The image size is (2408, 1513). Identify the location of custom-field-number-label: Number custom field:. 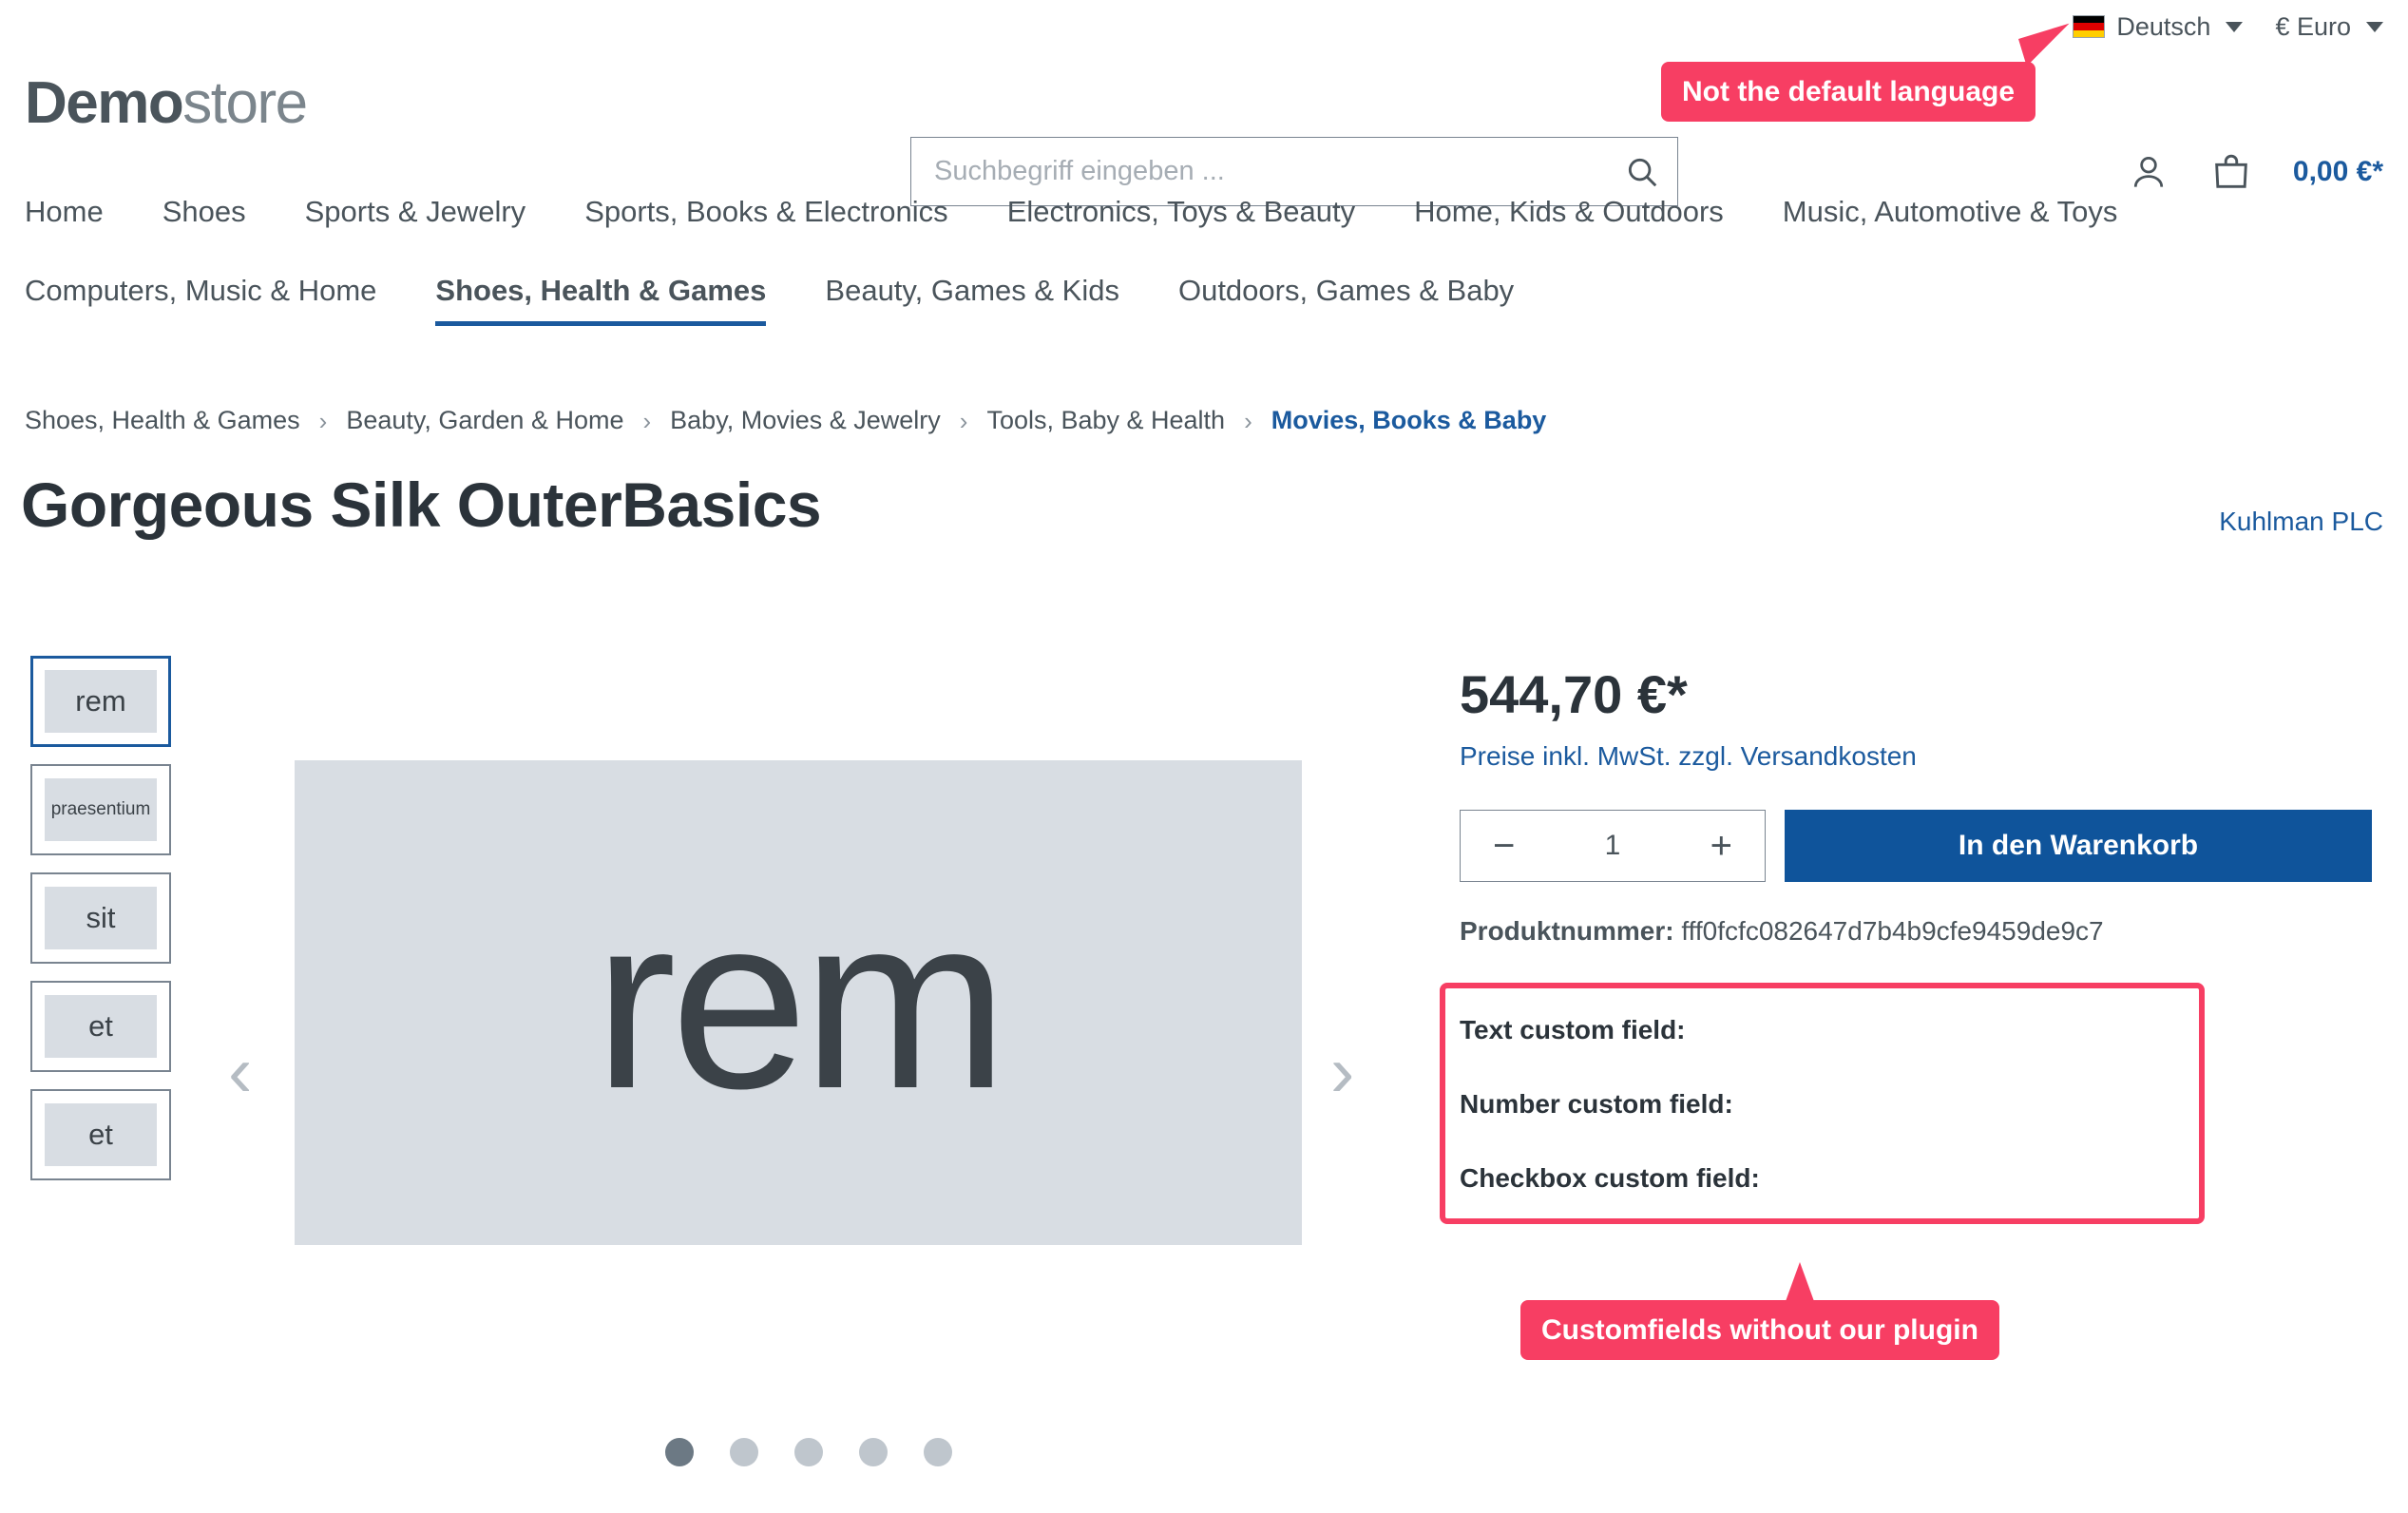
(1597, 1104).